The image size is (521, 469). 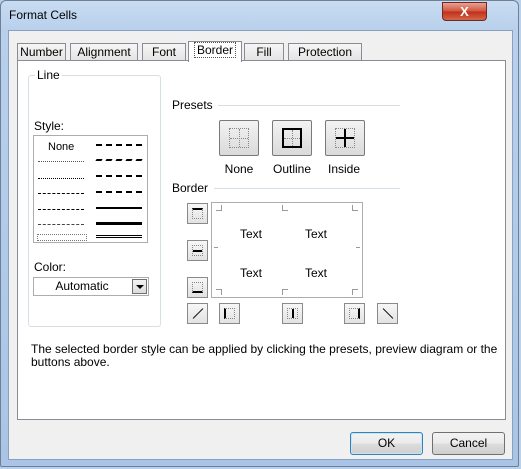 I want to click on preset-none-label: None, so click(x=239, y=169).